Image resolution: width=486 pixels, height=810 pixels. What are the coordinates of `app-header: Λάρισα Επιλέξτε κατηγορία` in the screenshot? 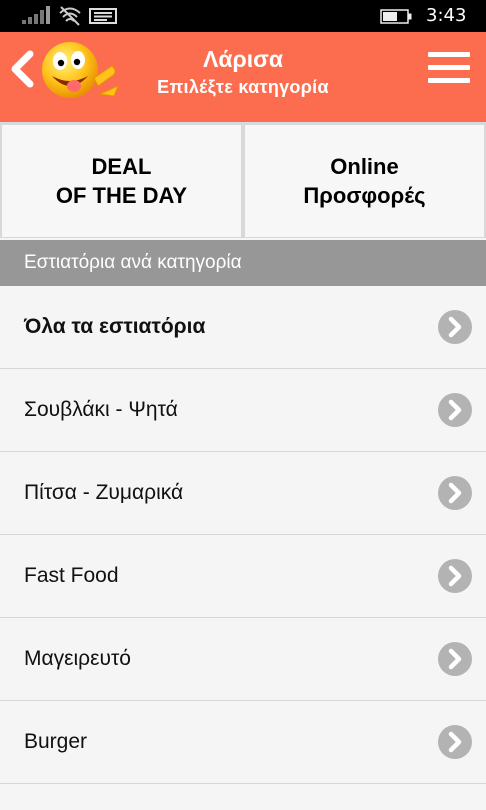 It's located at (243, 77).